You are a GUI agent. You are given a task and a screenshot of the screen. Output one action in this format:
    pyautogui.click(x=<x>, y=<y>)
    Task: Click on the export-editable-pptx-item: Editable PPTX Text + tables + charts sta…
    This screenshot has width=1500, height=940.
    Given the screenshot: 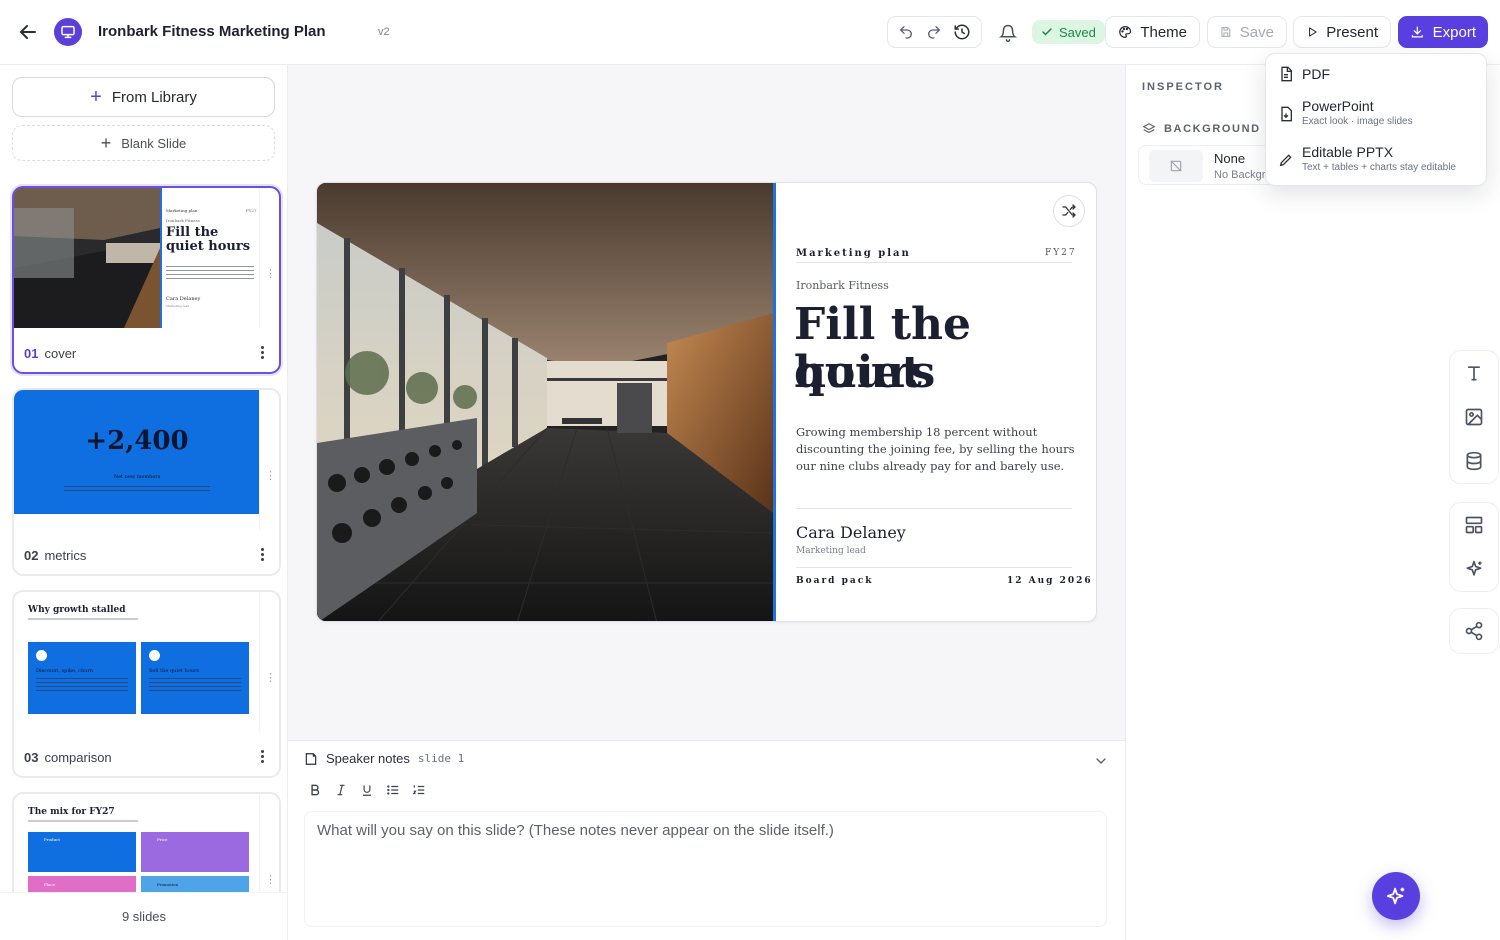 What is the action you would take?
    pyautogui.click(x=1367, y=158)
    